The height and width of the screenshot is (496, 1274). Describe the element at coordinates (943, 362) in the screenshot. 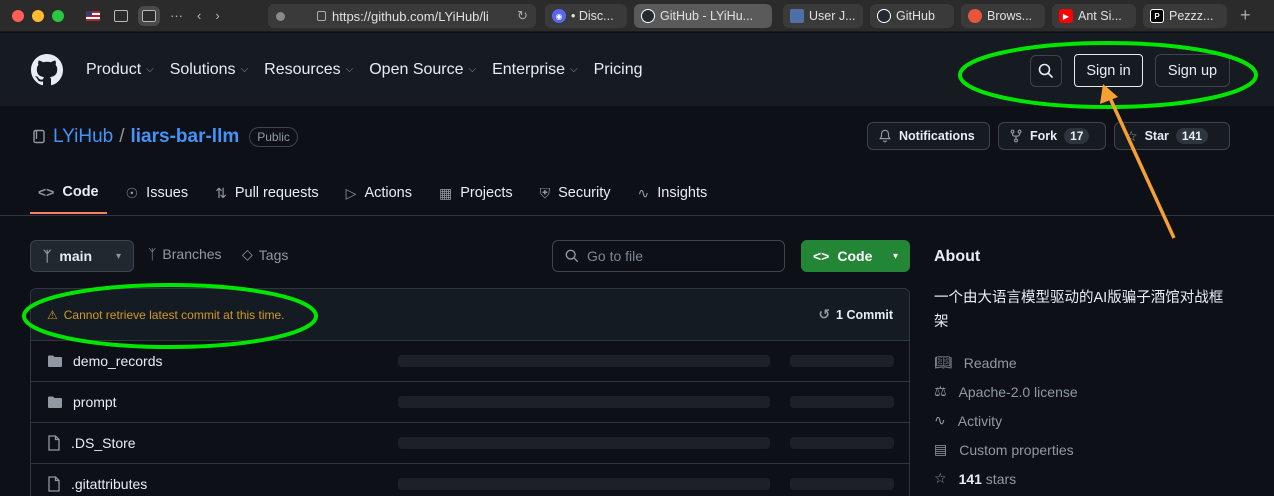

I see `book-icon: 📖︎` at that location.